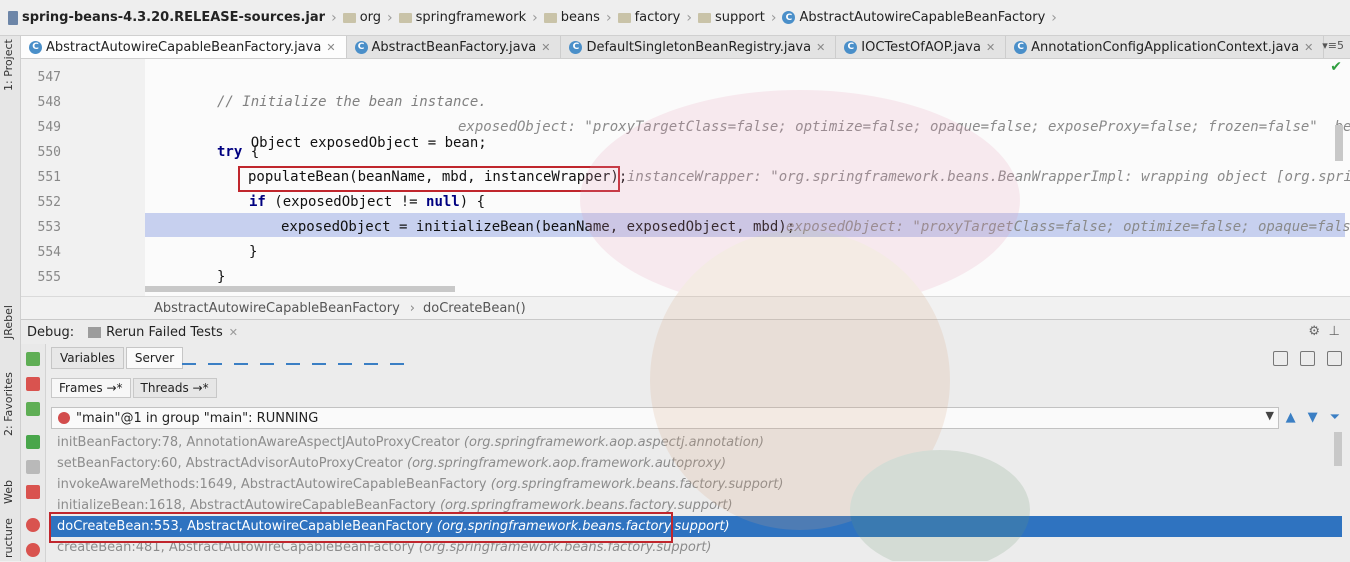 The height and width of the screenshot is (562, 1350). I want to click on tab-label: AbstractBeanFactory.java, so click(454, 47).